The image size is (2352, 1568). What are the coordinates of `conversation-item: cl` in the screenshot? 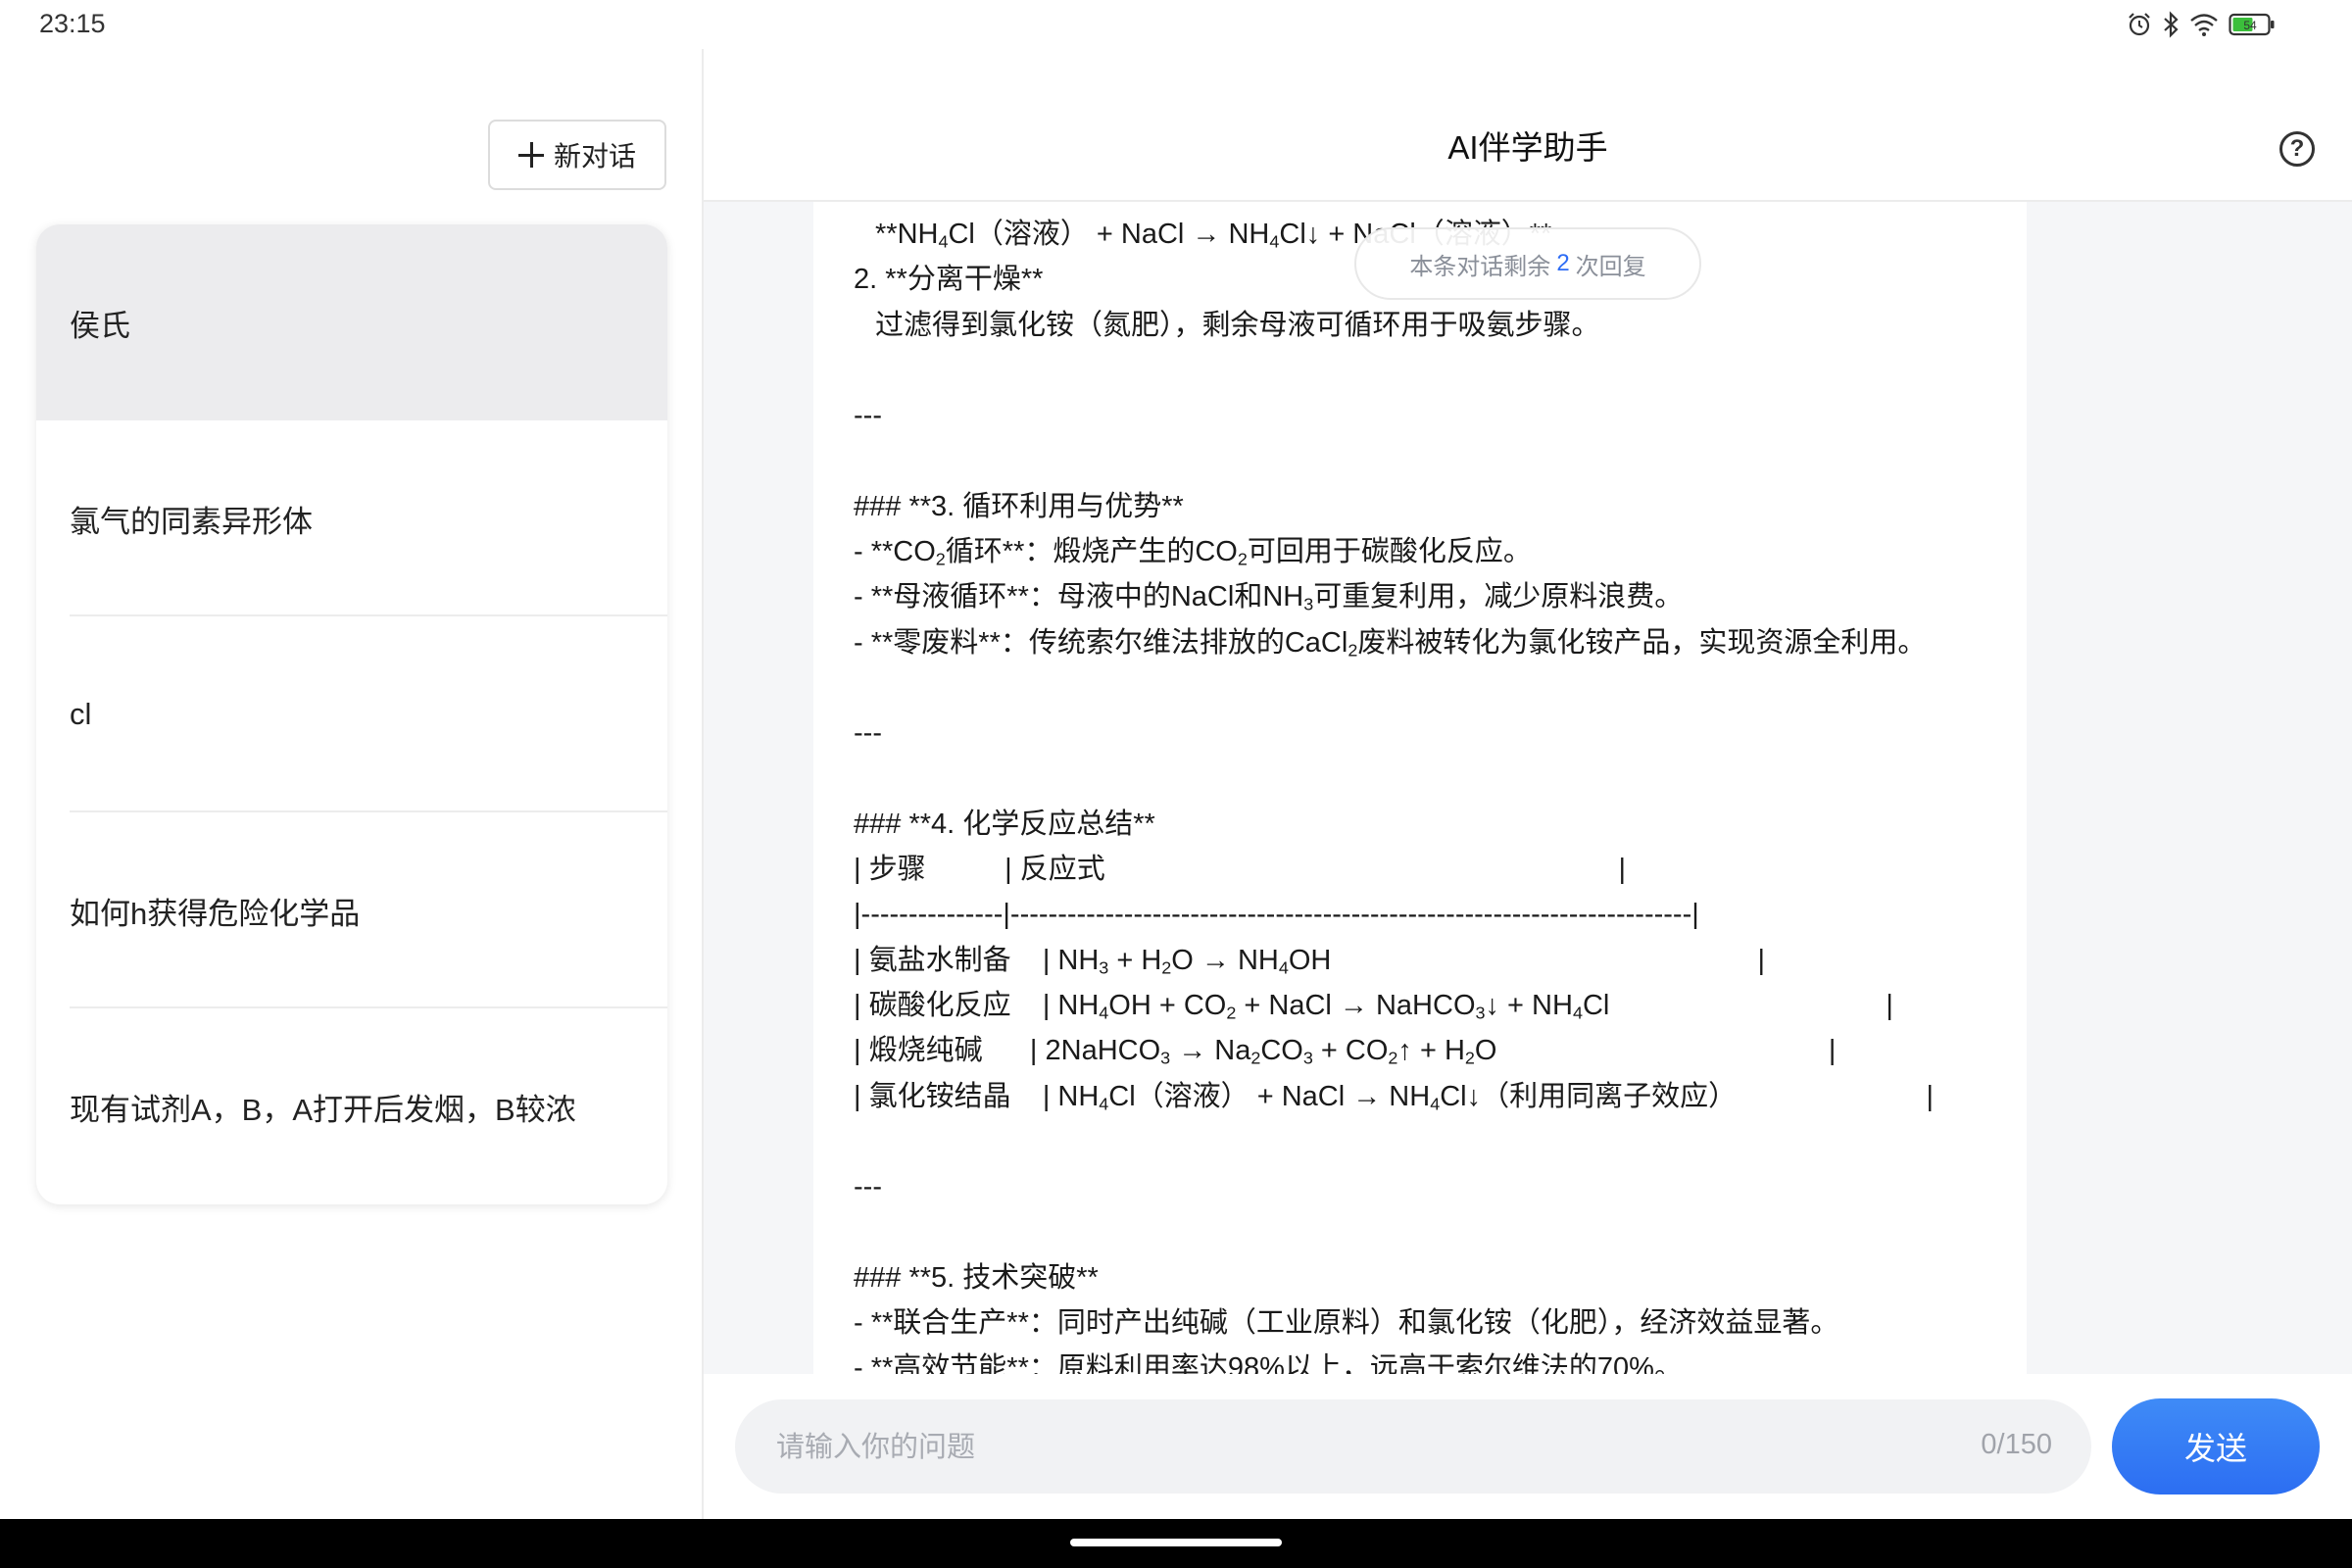 It's located at (351, 714).